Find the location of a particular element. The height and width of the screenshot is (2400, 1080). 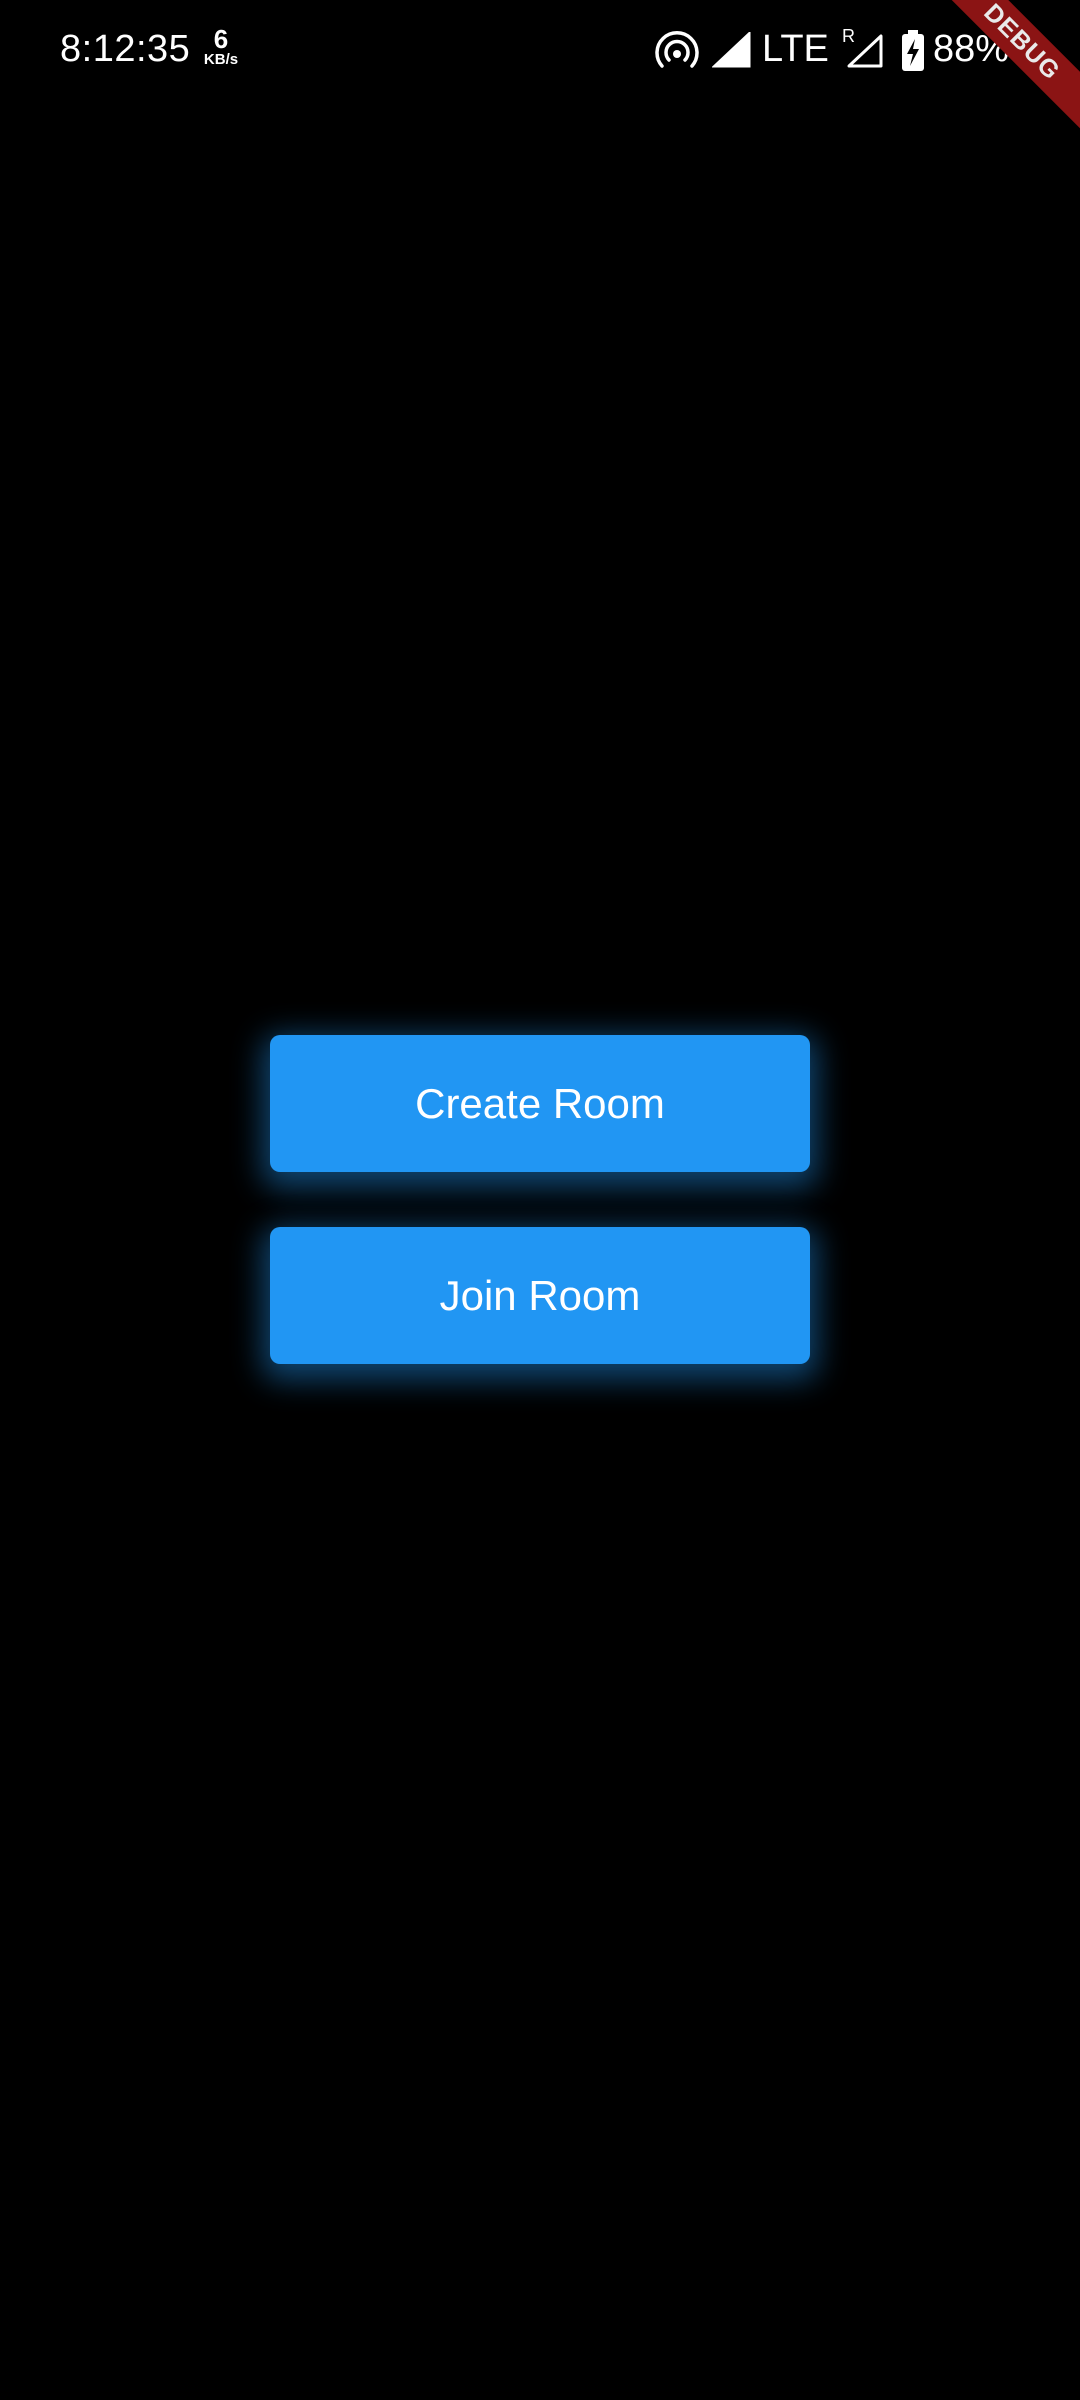

battery-charging-icon is located at coordinates (913, 51).